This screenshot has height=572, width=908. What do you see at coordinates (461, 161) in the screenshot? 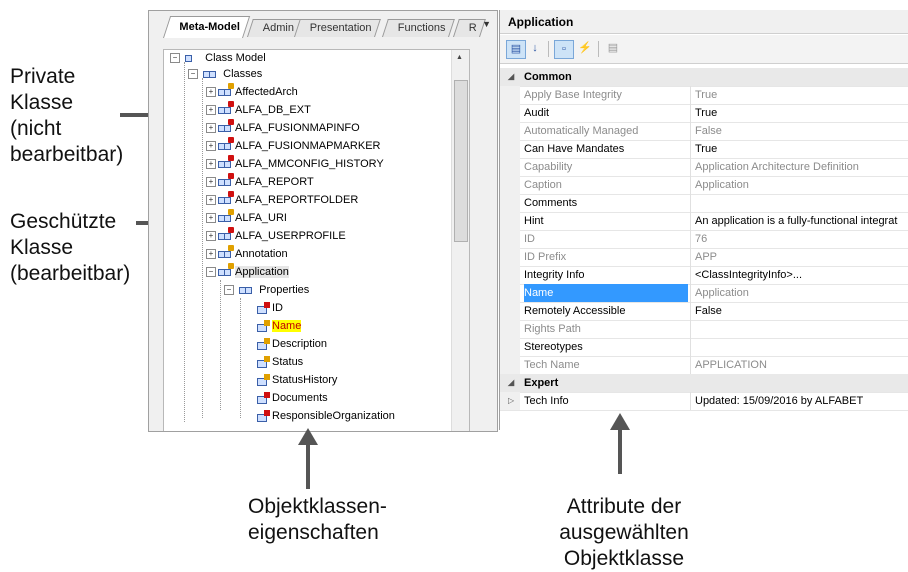
I see `scroll-thumb` at bounding box center [461, 161].